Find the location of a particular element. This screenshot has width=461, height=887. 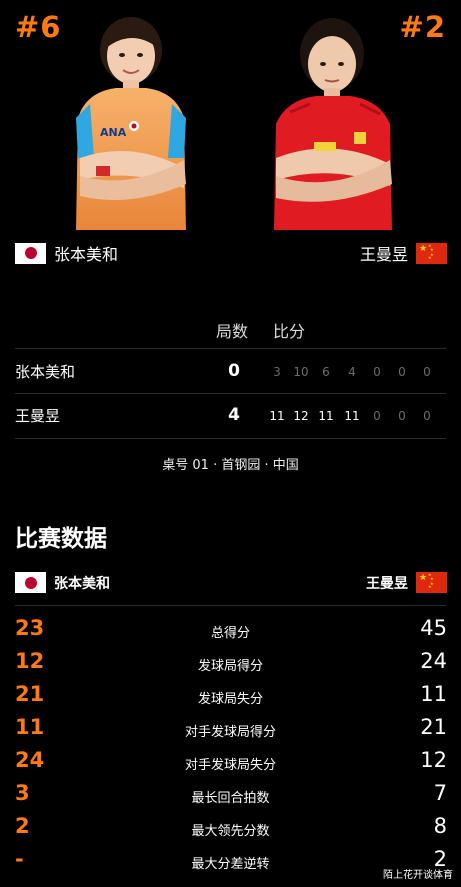

set-score: 10 is located at coordinates (301, 372).